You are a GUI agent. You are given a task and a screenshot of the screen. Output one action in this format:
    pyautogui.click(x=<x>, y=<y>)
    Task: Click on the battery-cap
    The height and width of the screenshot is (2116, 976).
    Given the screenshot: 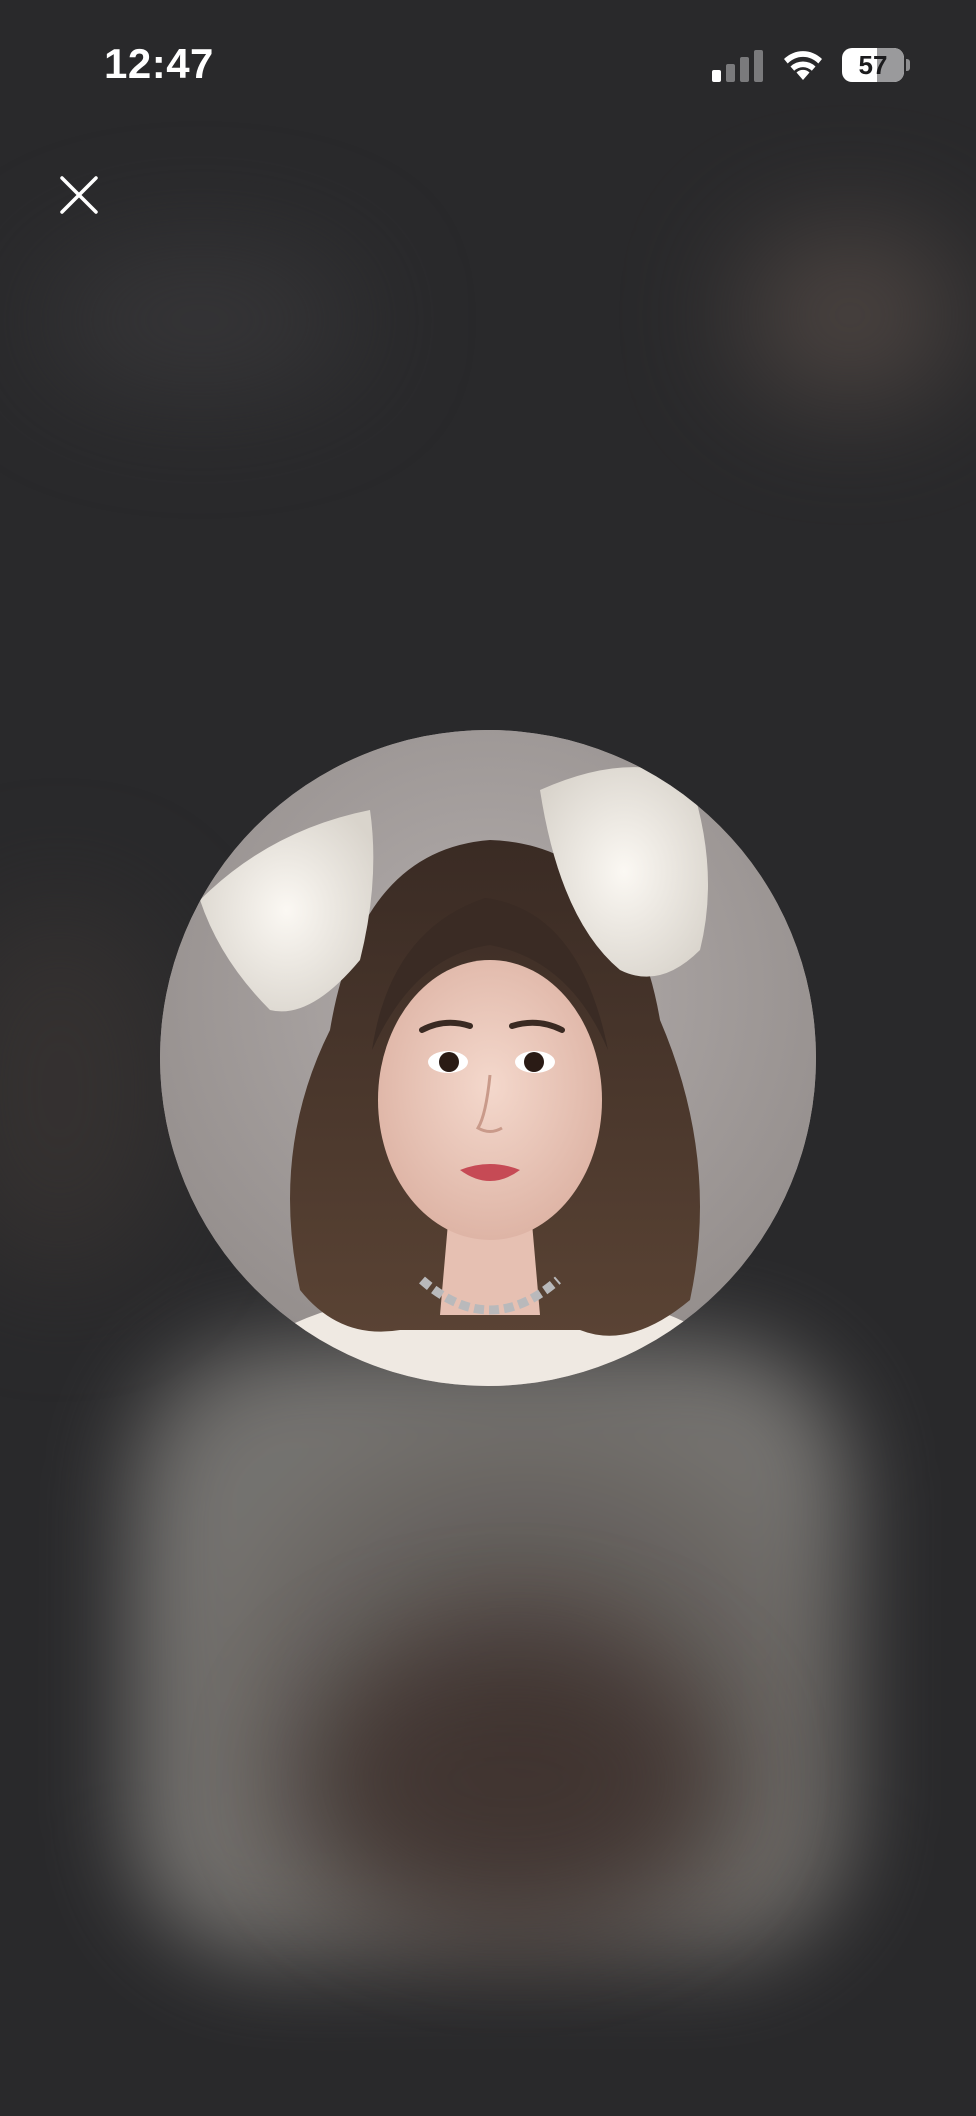 What is the action you would take?
    pyautogui.click(x=908, y=65)
    